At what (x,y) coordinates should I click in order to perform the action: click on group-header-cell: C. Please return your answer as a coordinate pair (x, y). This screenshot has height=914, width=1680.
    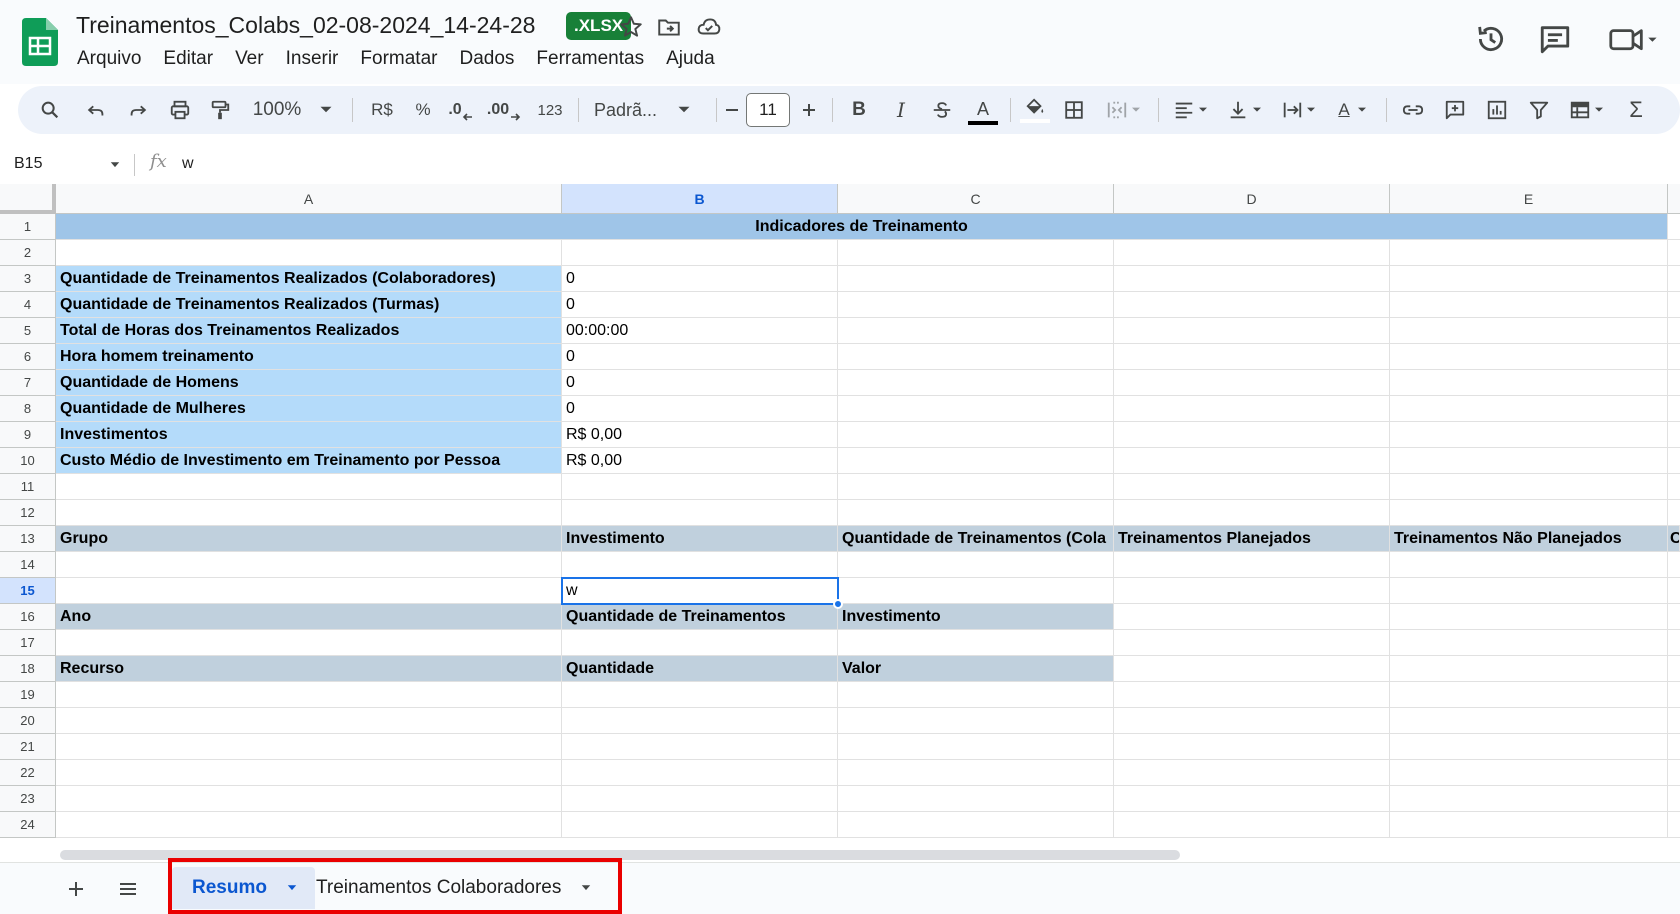
    Looking at the image, I should click on (1674, 539).